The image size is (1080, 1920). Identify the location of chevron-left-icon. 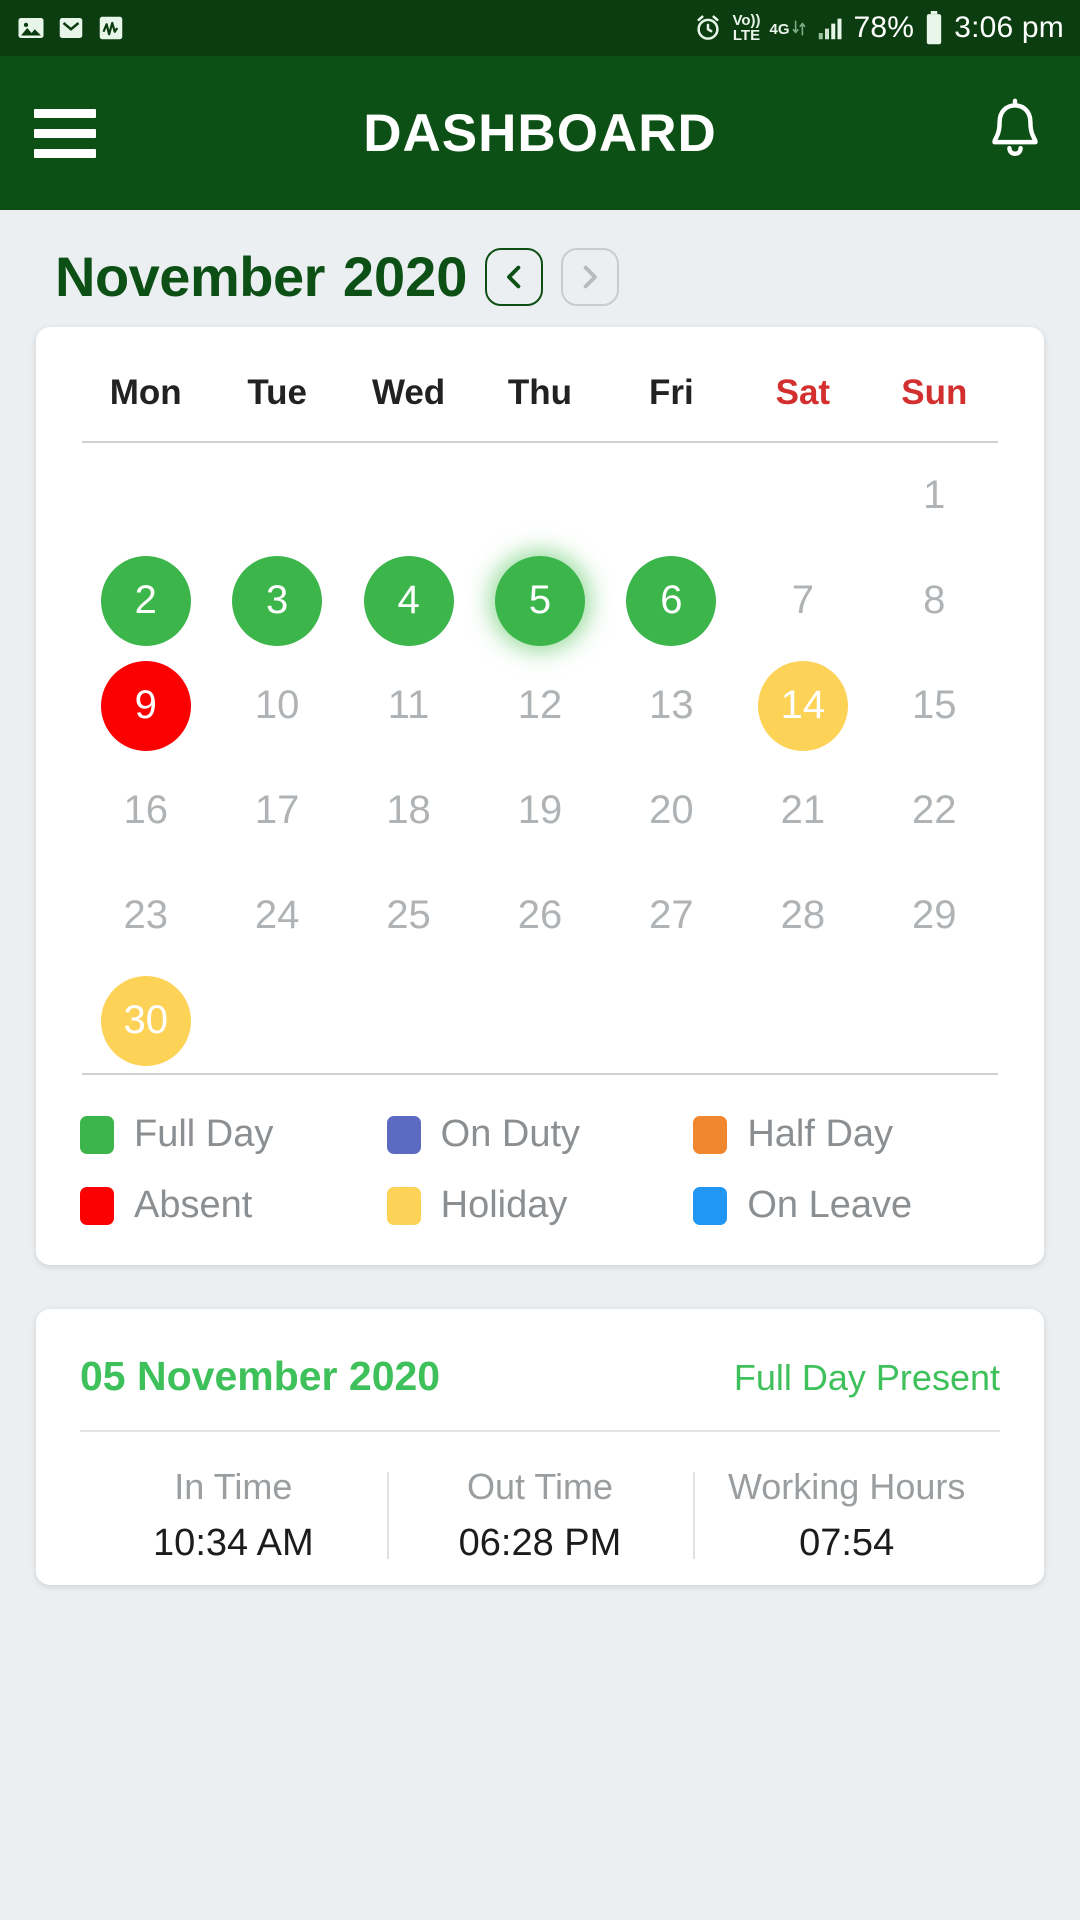
(514, 276).